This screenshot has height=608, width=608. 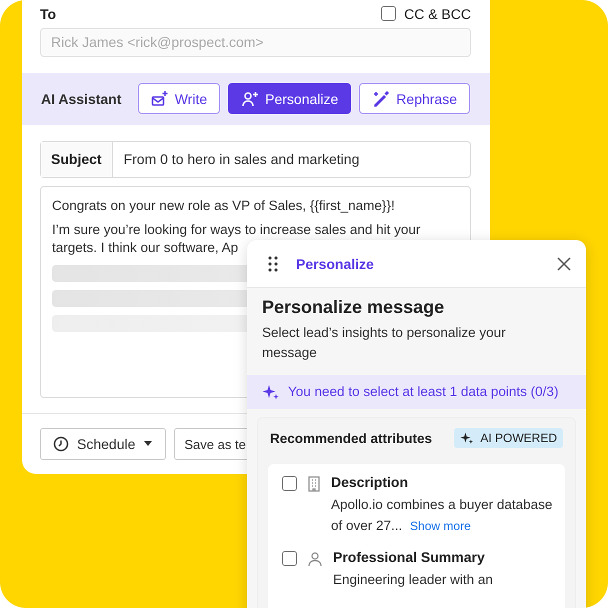 What do you see at coordinates (103, 444) in the screenshot?
I see `schedule-button: Schedule` at bounding box center [103, 444].